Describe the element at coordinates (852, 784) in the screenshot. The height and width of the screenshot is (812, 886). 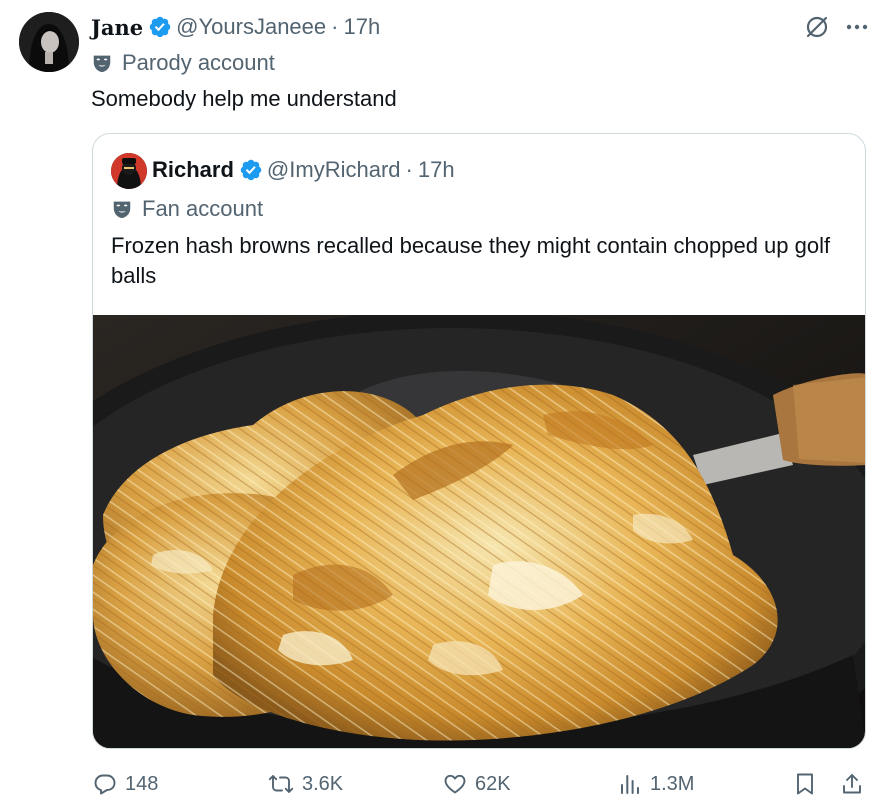
I see `share-icon` at that location.